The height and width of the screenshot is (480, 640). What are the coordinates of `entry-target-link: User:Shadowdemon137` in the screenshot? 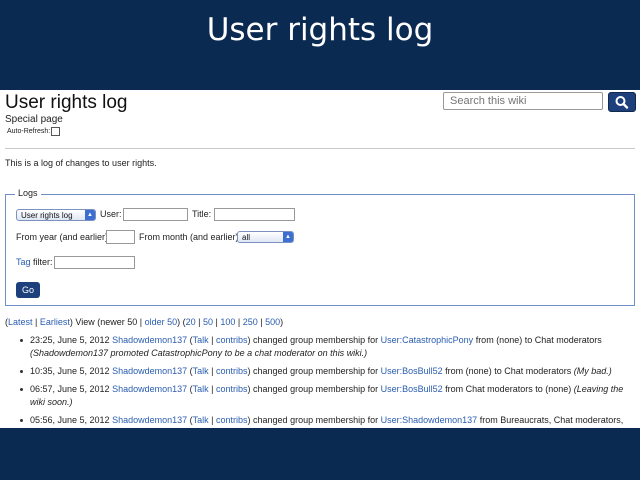 It's located at (429, 420).